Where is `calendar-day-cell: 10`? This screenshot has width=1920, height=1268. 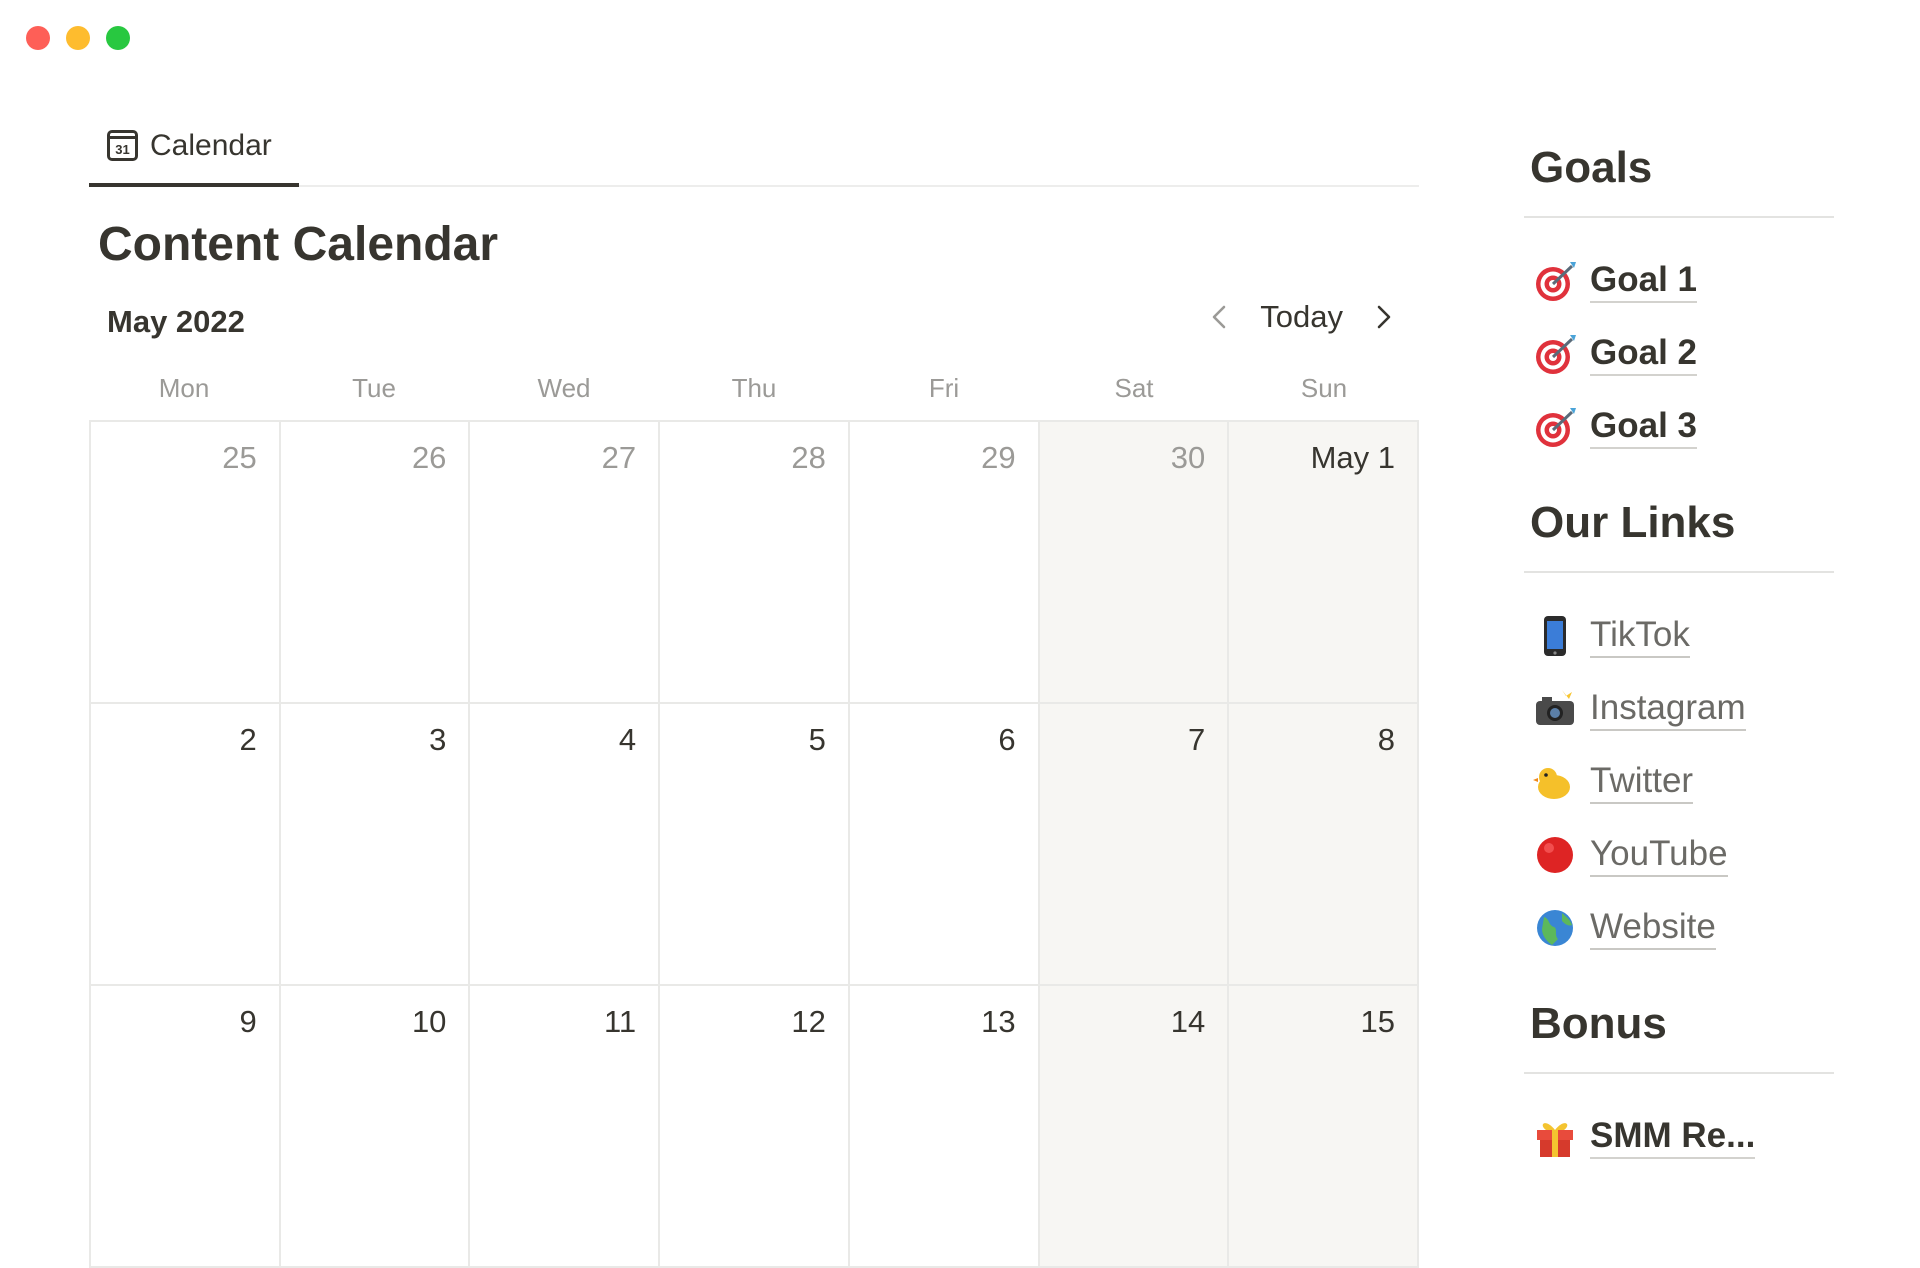 calendar-day-cell: 10 is located at coordinates (375, 1127).